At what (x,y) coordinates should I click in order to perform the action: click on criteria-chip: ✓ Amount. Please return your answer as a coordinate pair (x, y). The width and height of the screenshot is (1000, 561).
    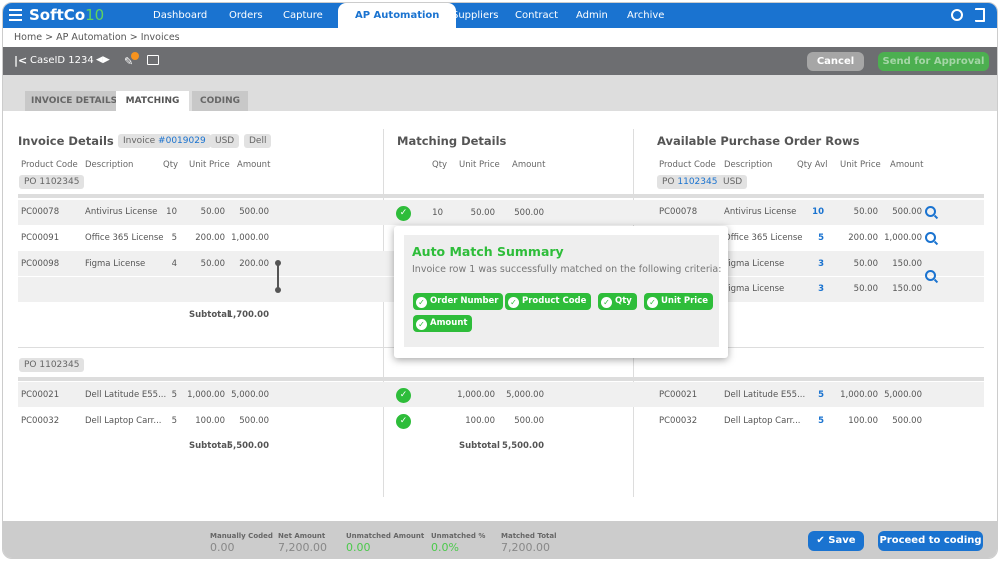
    Looking at the image, I should click on (443, 323).